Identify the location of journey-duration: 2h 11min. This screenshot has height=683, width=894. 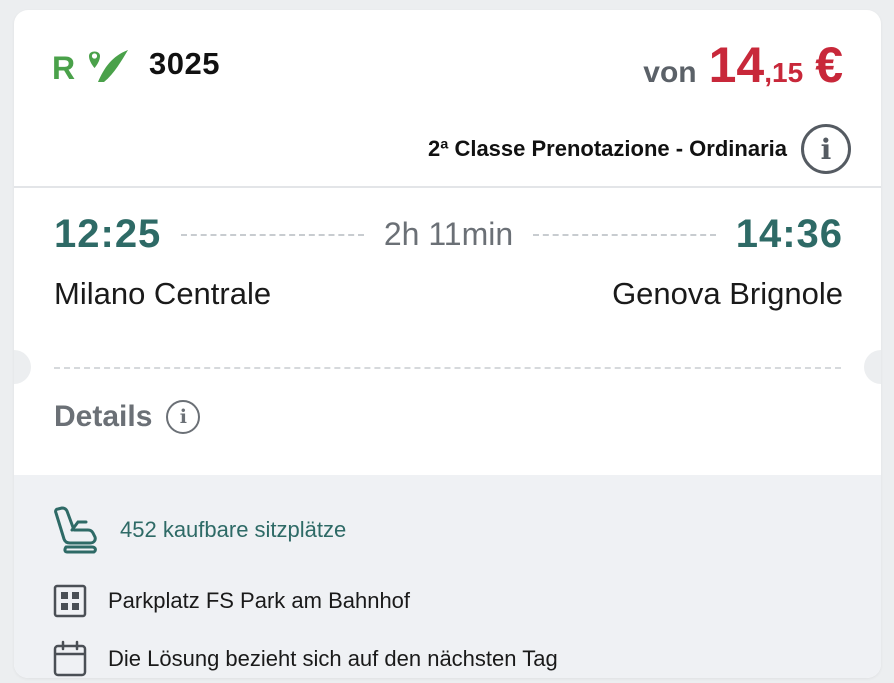
(448, 234).